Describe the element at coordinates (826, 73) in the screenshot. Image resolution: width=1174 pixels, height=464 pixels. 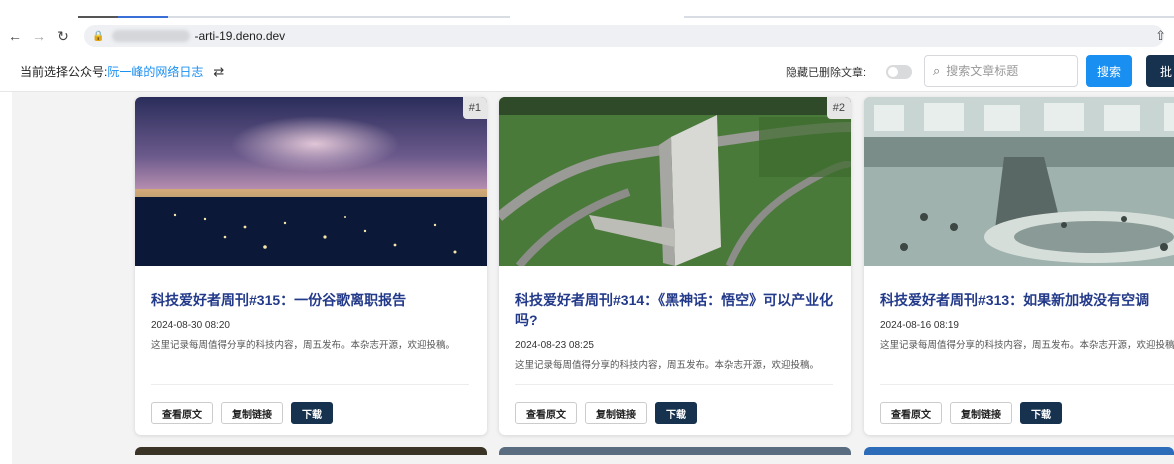
I see `hide-deleted-label: 隐藏已删除文章:` at that location.